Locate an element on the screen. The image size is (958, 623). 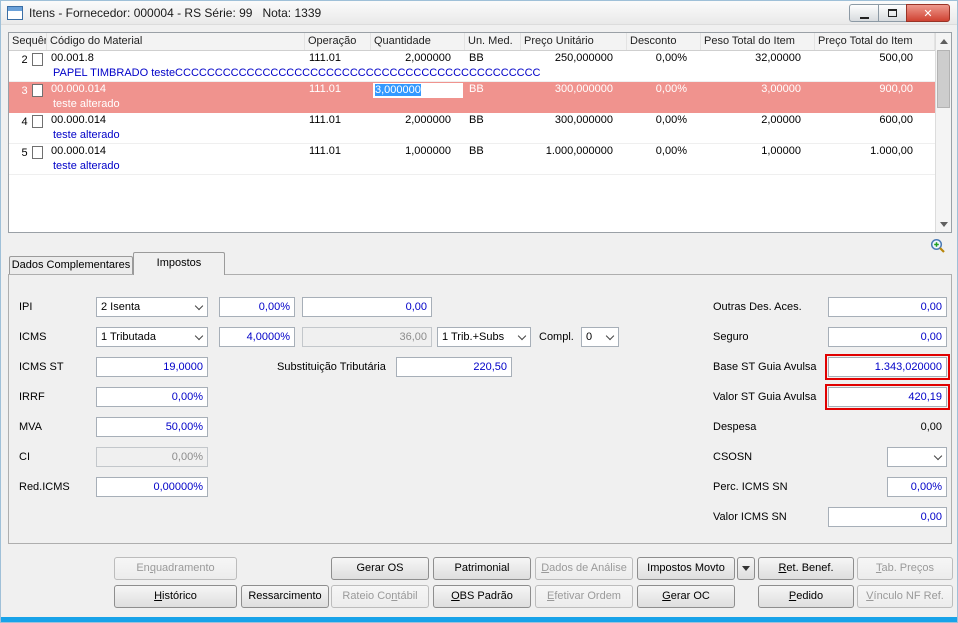
scroll-up-button is located at coordinates (943, 41).